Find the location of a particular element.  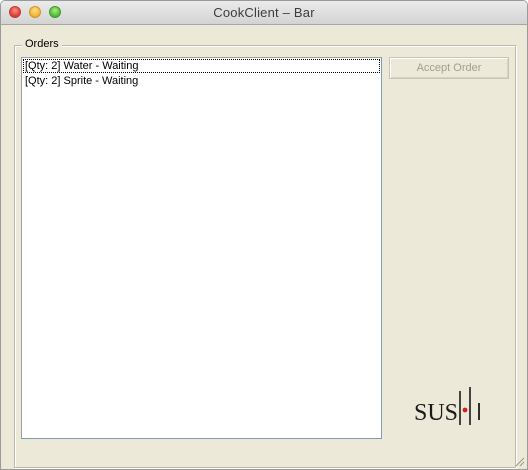

window-title: CookClient – Bar is located at coordinates (264, 12).